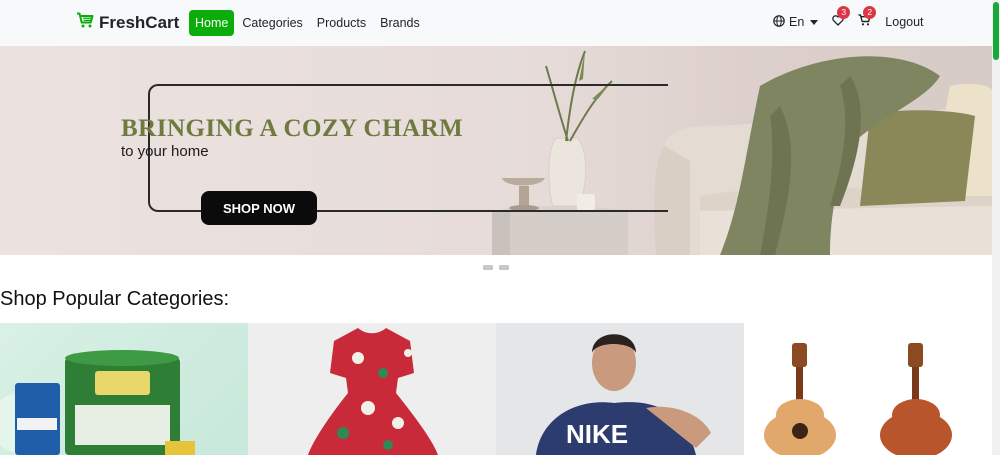 Image resolution: width=1000 pixels, height=455 pixels. Describe the element at coordinates (165, 151) in the screenshot. I see `hero-subtitle: to your home` at that location.